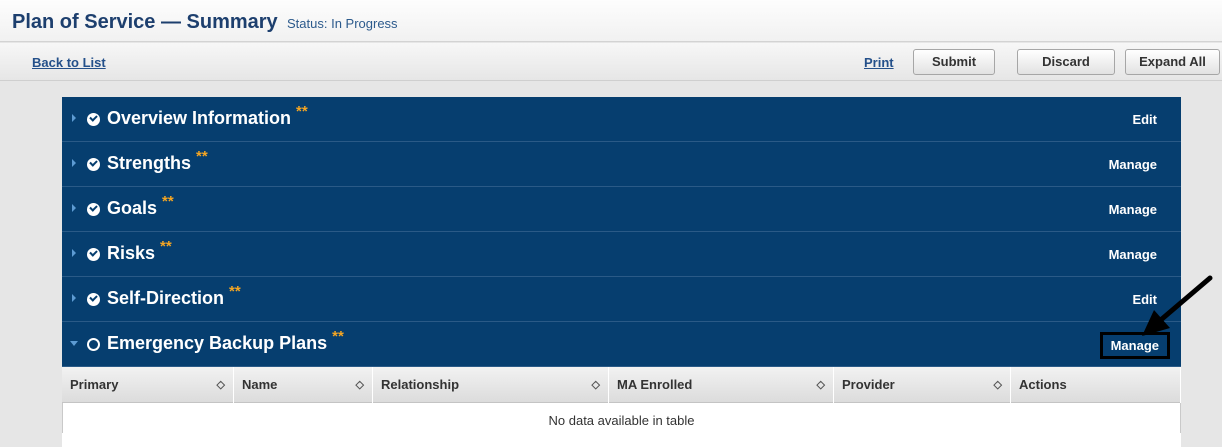 Image resolution: width=1222 pixels, height=447 pixels. Describe the element at coordinates (1066, 62) in the screenshot. I see `discard-button: Discard` at that location.